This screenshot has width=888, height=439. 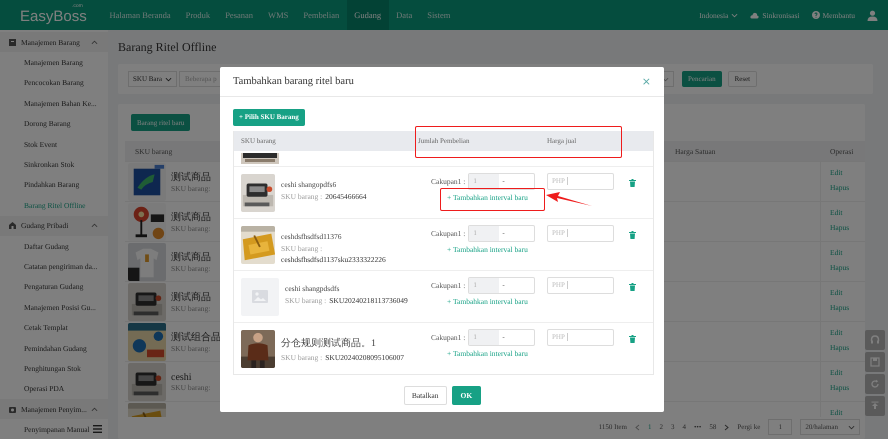 What do you see at coordinates (239, 15) in the screenshot?
I see `nav-menu-item: Pesanan` at bounding box center [239, 15].